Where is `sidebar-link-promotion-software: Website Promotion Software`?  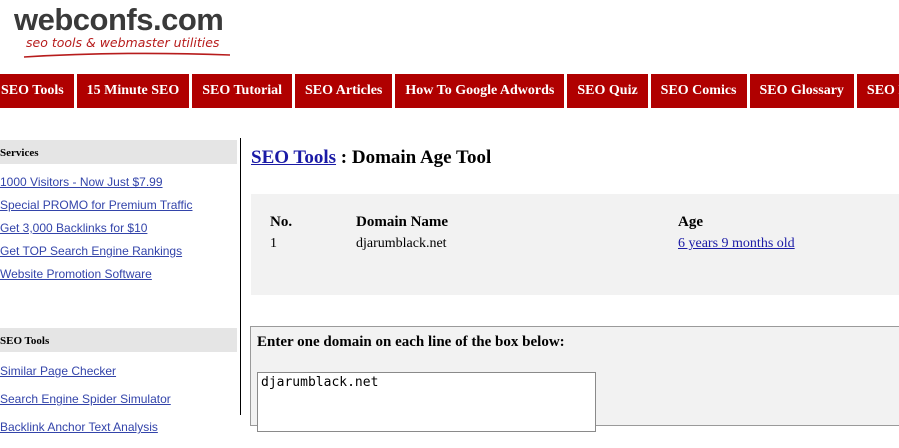
sidebar-link-promotion-software: Website Promotion Software is located at coordinates (118, 274).